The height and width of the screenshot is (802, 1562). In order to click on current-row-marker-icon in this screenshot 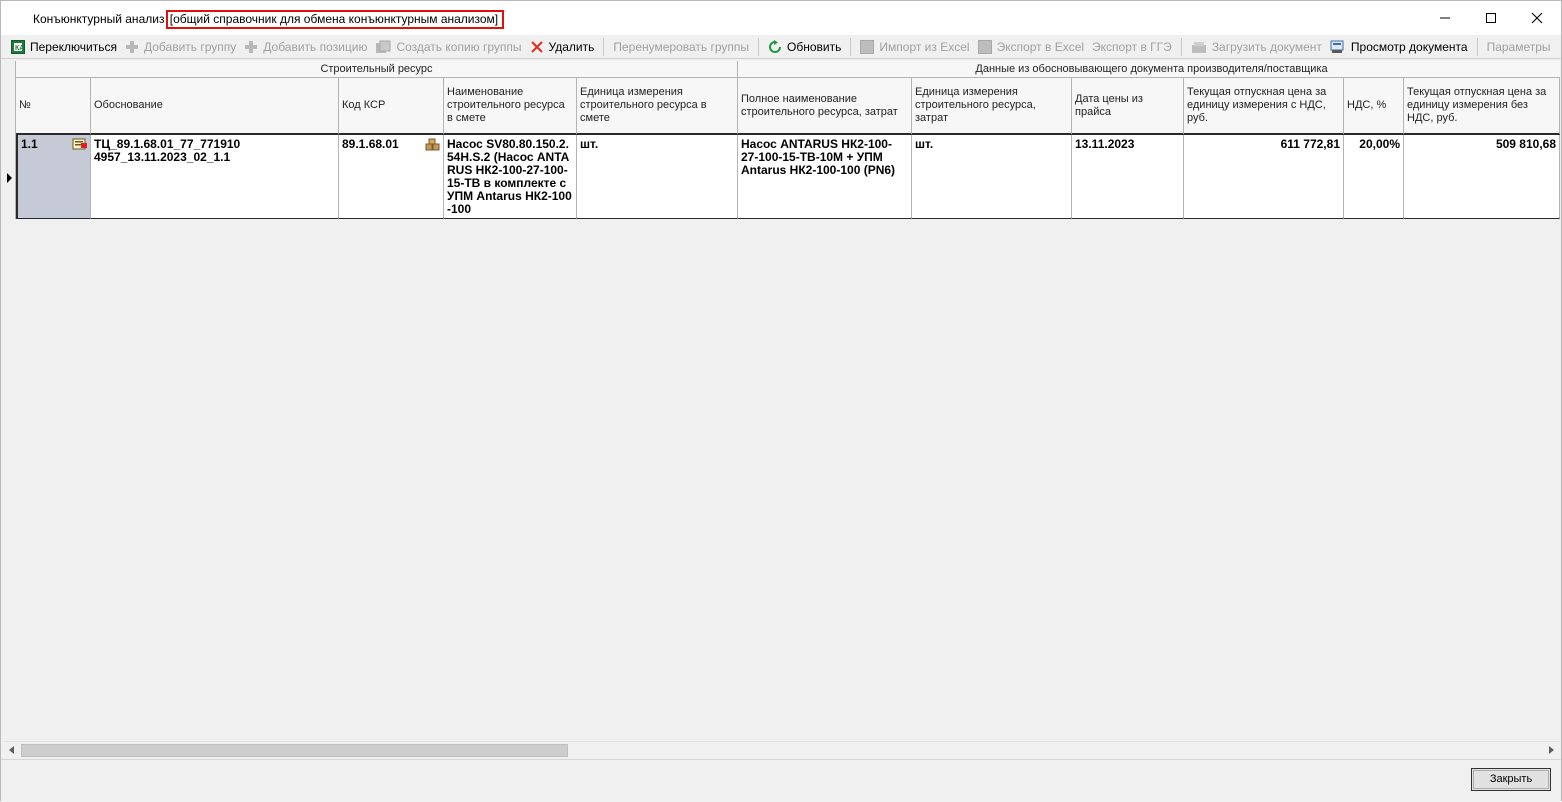, I will do `click(9, 178)`.